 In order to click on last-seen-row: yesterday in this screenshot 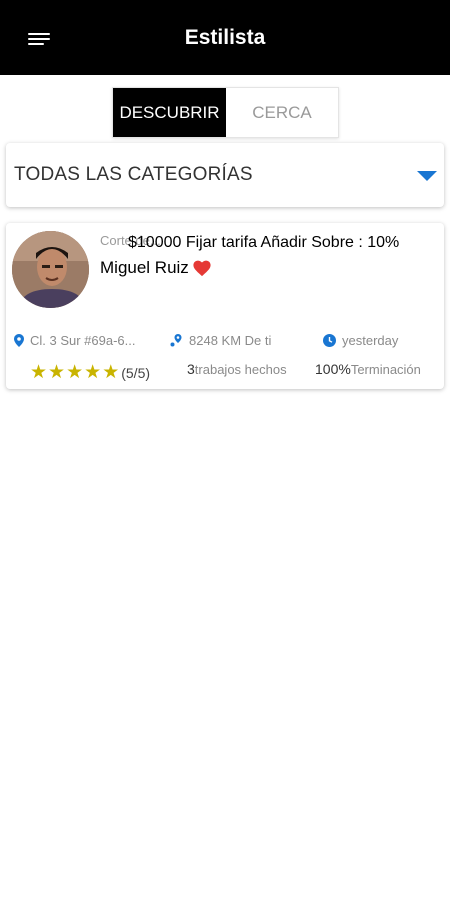, I will do `click(360, 340)`.